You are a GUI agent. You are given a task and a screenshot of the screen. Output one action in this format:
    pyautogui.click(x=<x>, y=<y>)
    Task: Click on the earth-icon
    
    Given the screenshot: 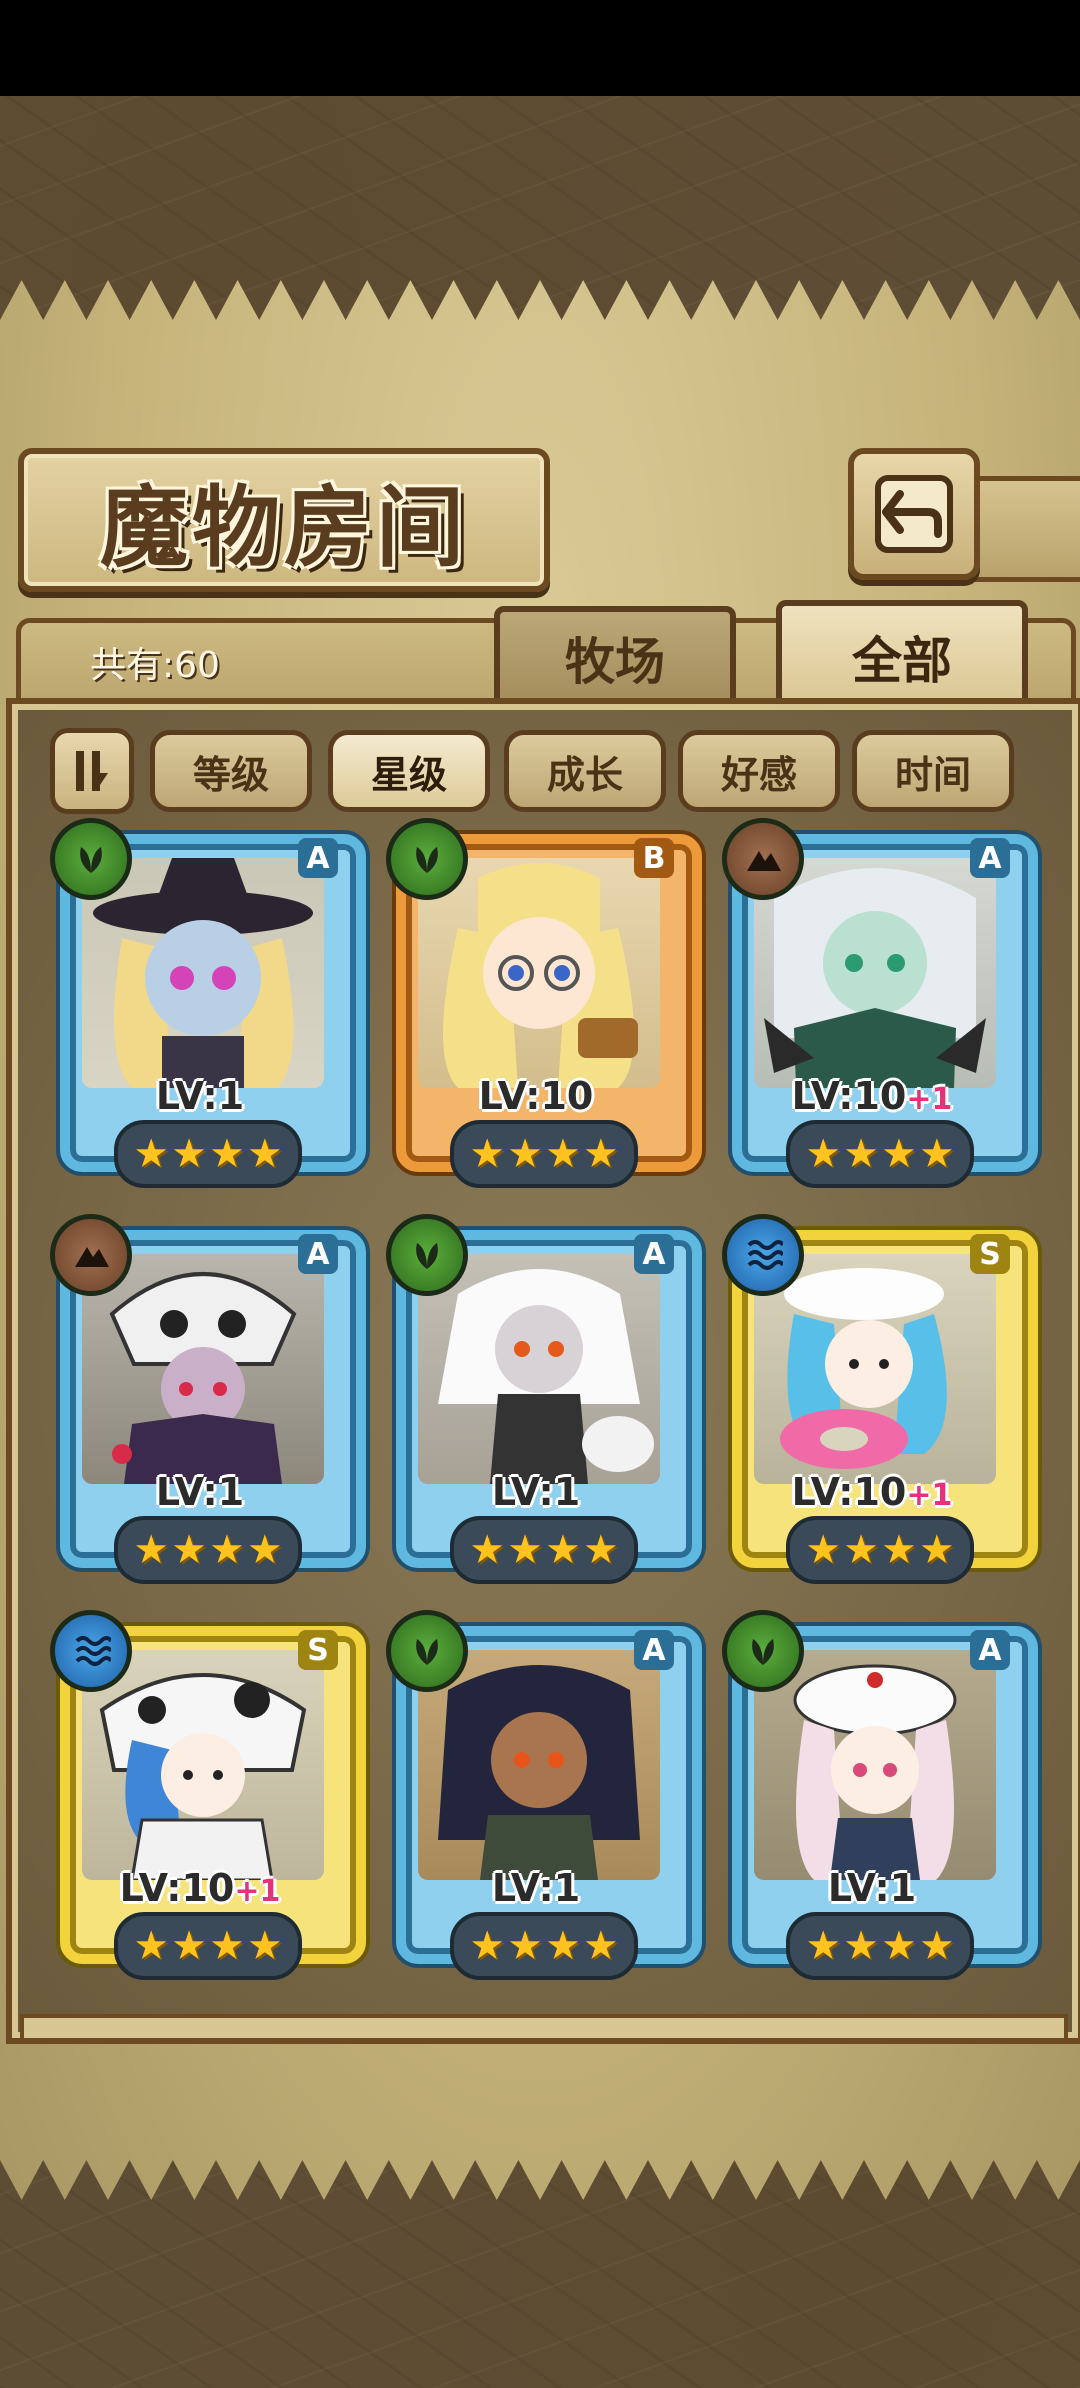 What is the action you would take?
    pyautogui.click(x=763, y=859)
    